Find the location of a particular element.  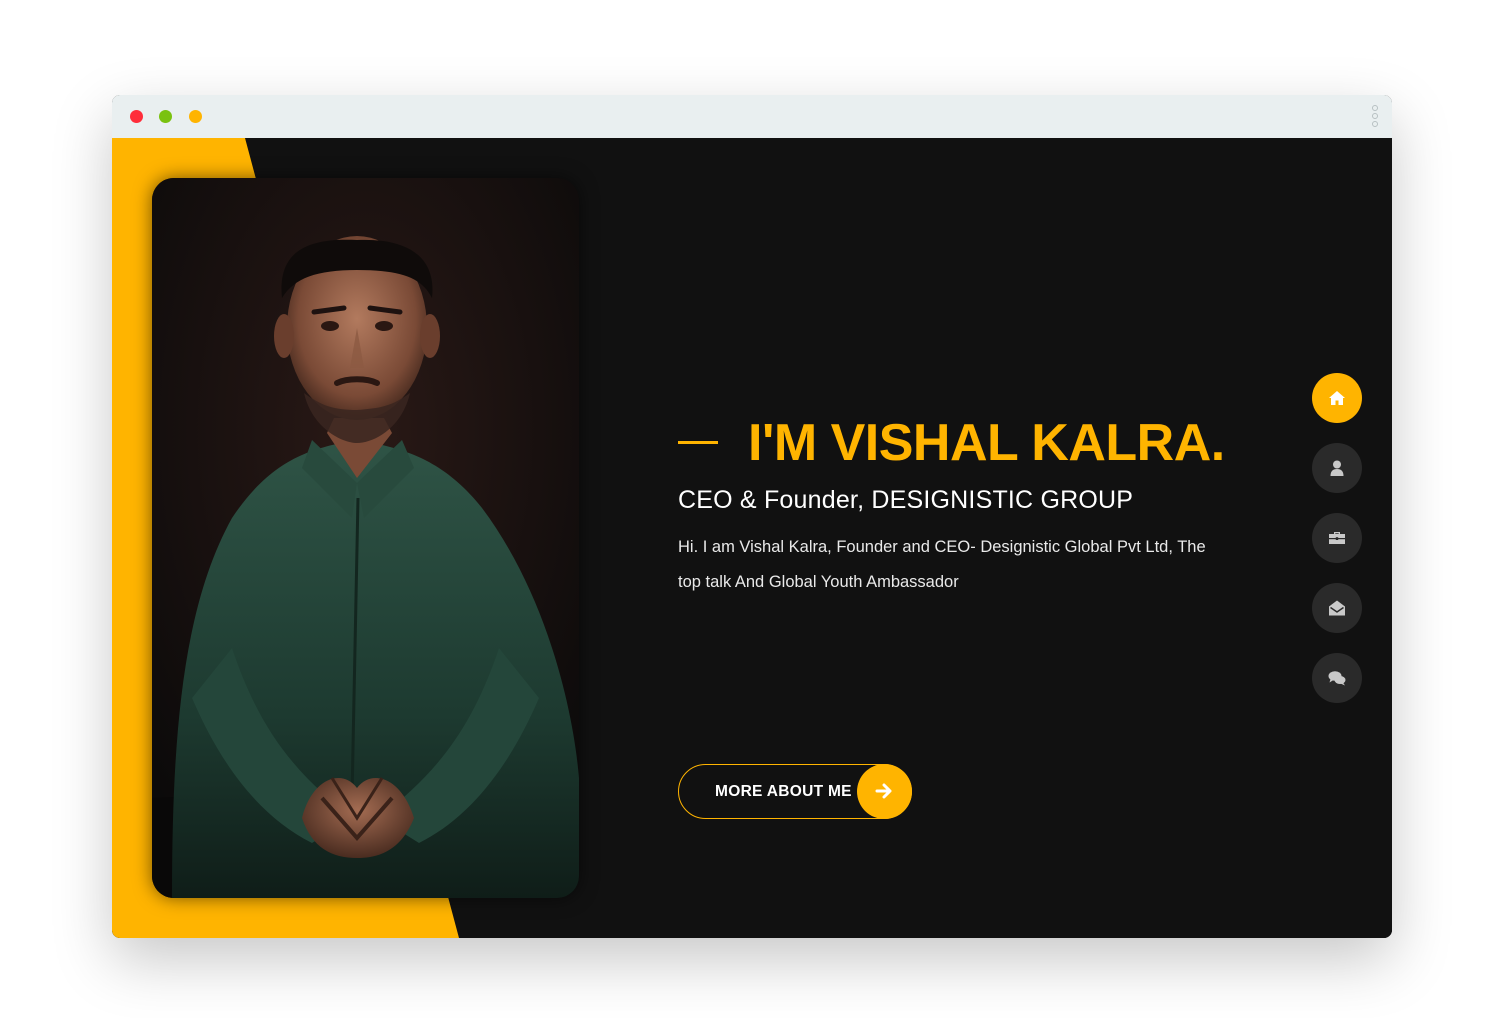

browser-titlebar is located at coordinates (752, 116).